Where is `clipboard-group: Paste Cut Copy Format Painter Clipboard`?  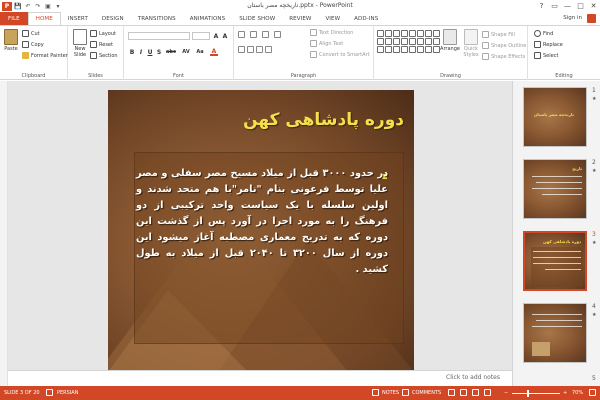
clipboard-group: Paste Cut Copy Format Painter Clipboard is located at coordinates (34, 53).